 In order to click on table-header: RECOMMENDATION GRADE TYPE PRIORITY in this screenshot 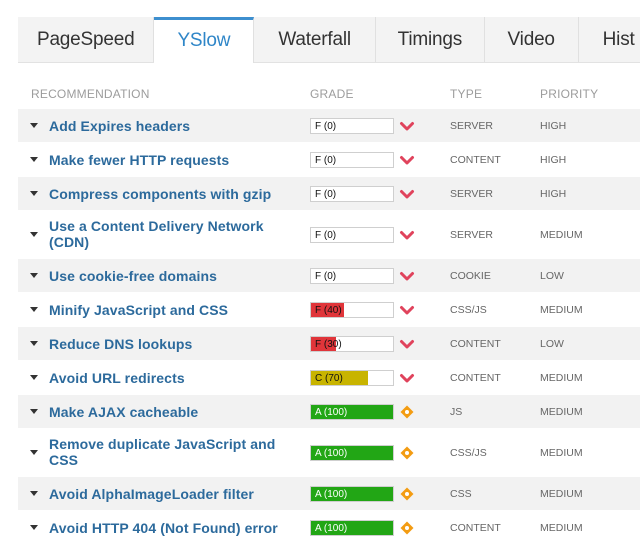, I will do `click(329, 92)`.